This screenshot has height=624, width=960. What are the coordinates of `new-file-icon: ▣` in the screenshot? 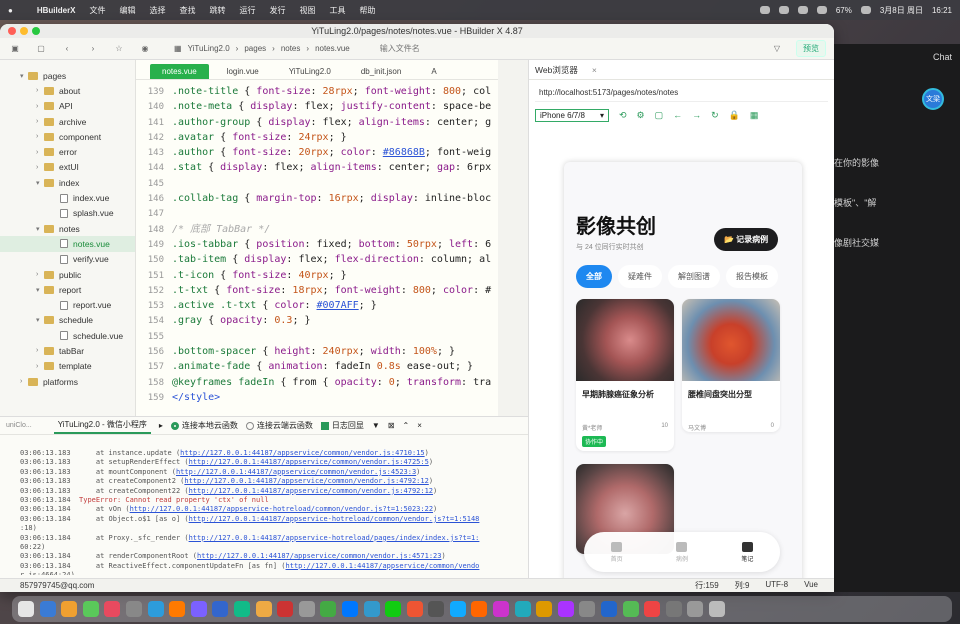 It's located at (15, 48).